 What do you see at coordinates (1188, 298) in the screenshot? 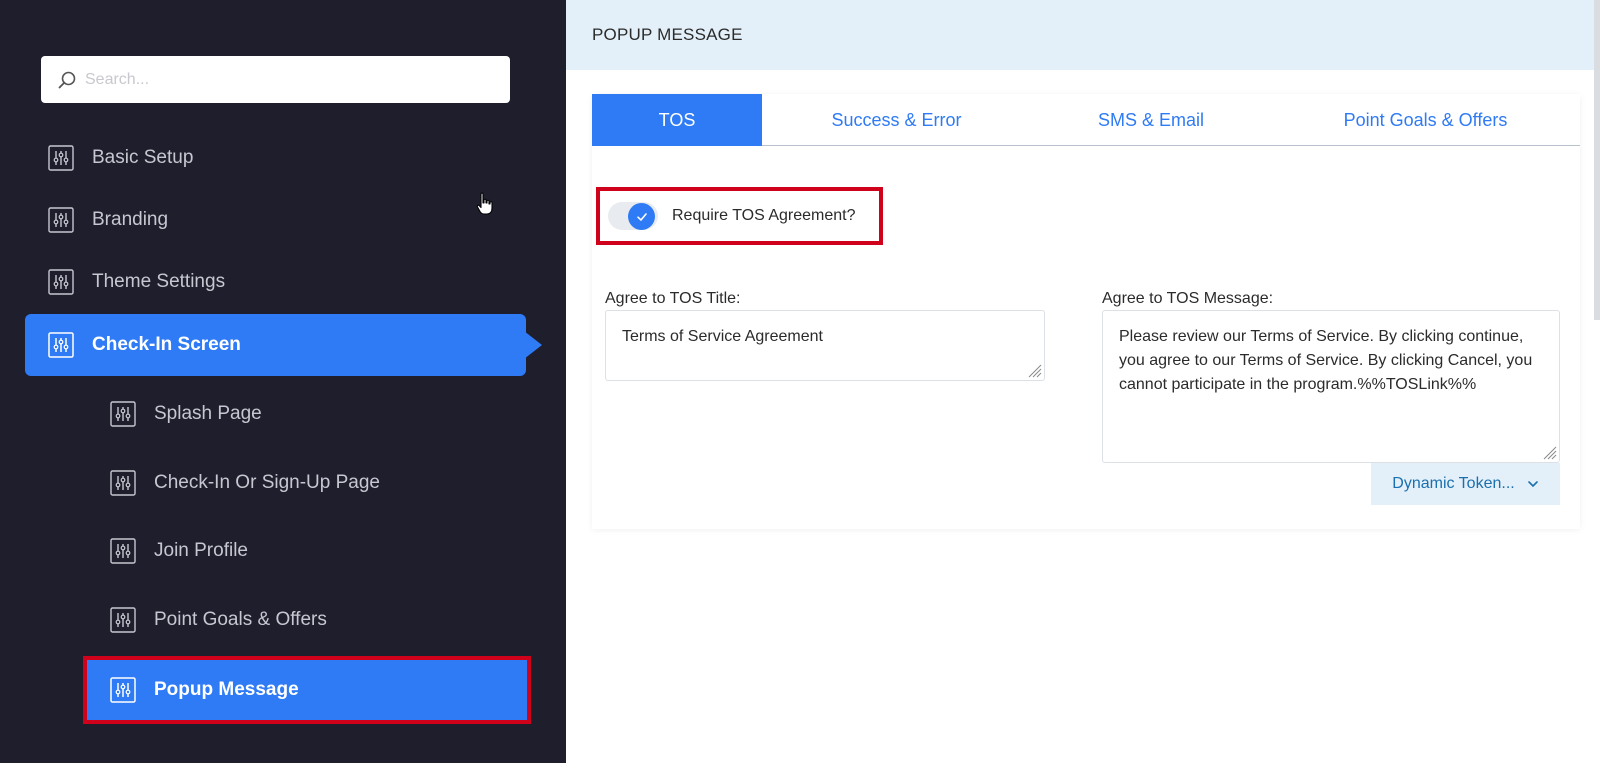
I see `tos-message-label: Agree to TOS Message:` at bounding box center [1188, 298].